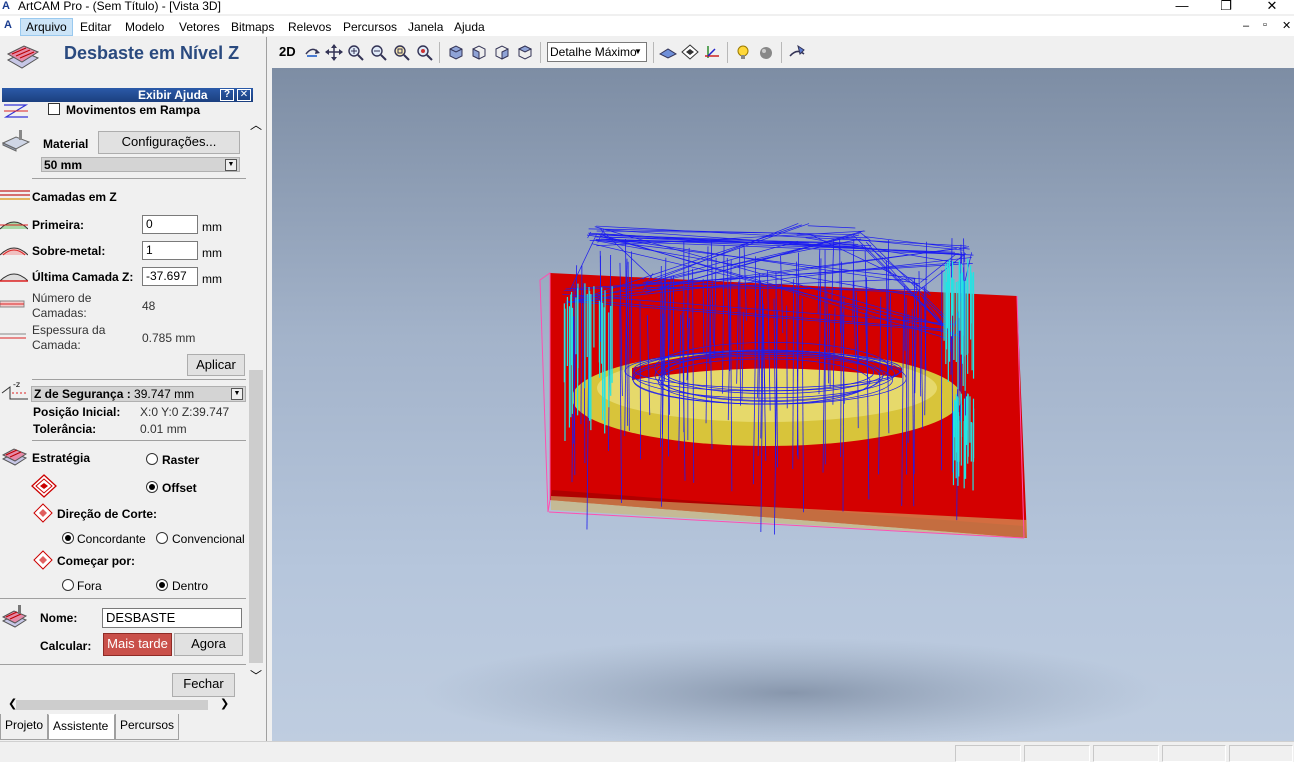  Describe the element at coordinates (74, 197) in the screenshot. I see `z-layers-label: Camadas em Z` at that location.